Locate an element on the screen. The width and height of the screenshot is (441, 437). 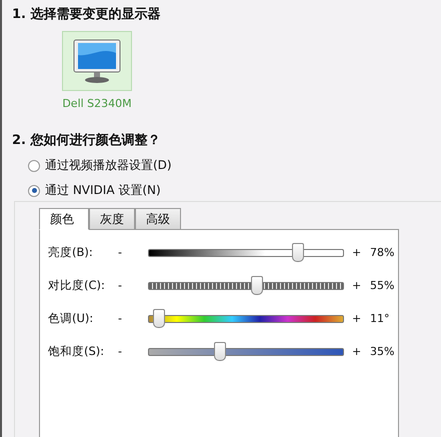
slider-value: 35% is located at coordinates (383, 351).